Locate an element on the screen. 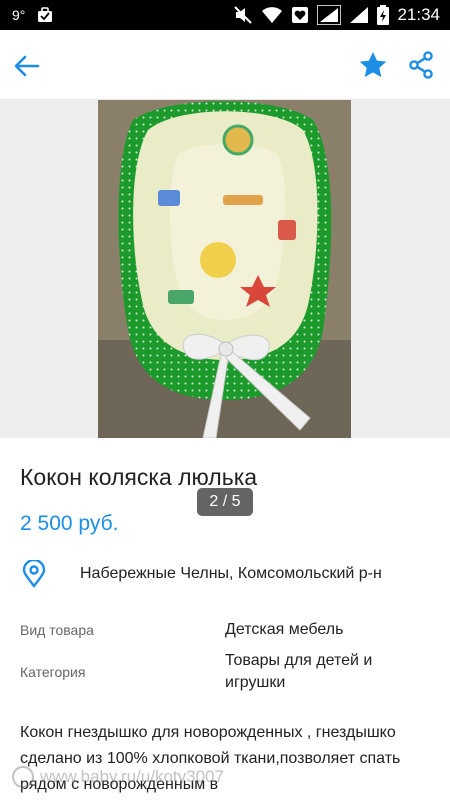  mute-icon is located at coordinates (243, 15).